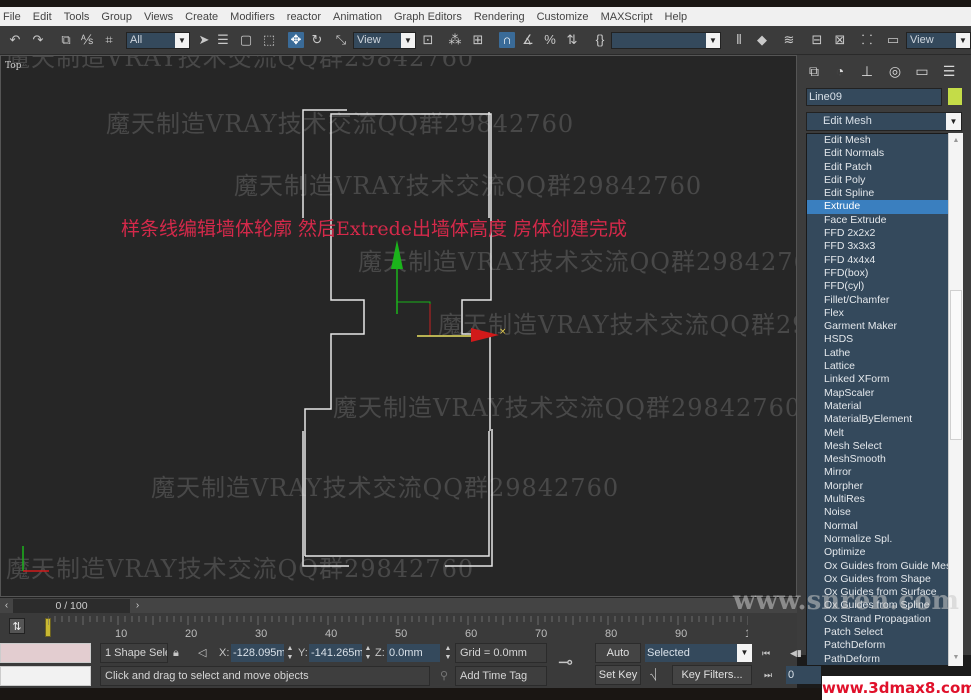 This screenshot has width=971, height=700. What do you see at coordinates (884, 153) in the screenshot?
I see `modifier-option: Edit Normals` at bounding box center [884, 153].